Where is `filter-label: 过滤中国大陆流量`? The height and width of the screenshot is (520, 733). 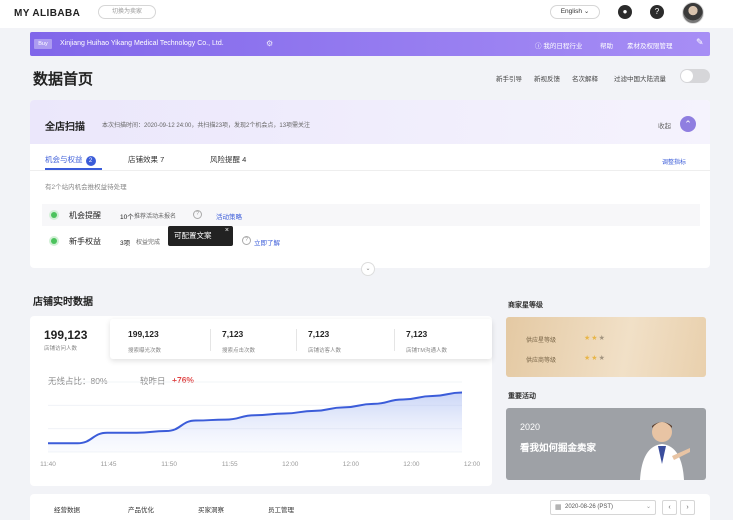
filter-label: 过滤中国大陆流量 is located at coordinates (640, 79).